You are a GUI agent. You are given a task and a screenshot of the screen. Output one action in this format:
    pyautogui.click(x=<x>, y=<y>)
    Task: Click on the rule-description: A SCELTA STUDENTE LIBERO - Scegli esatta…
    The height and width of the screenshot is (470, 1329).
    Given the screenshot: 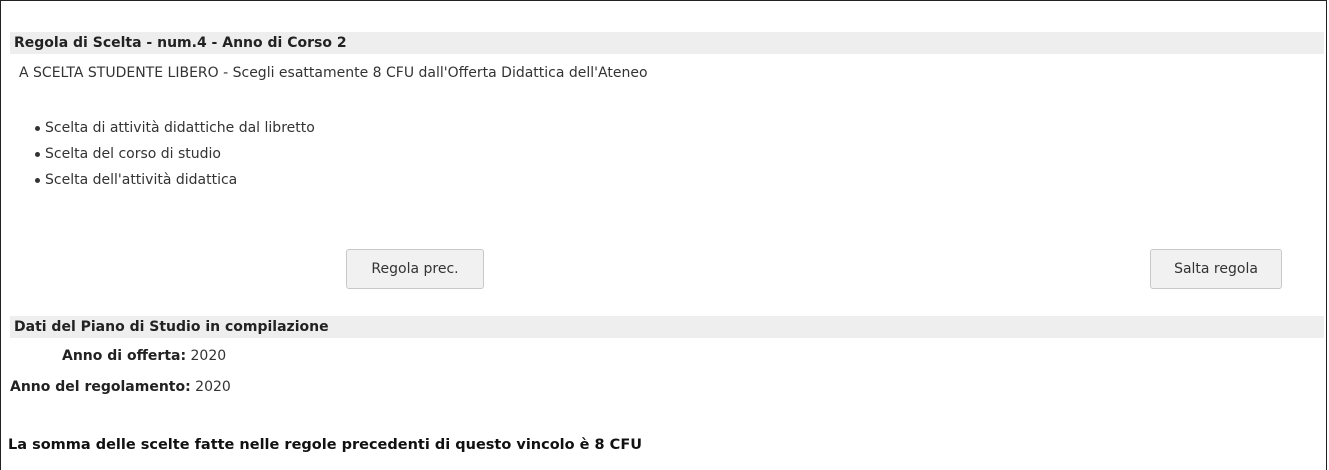 What is the action you would take?
    pyautogui.click(x=333, y=73)
    